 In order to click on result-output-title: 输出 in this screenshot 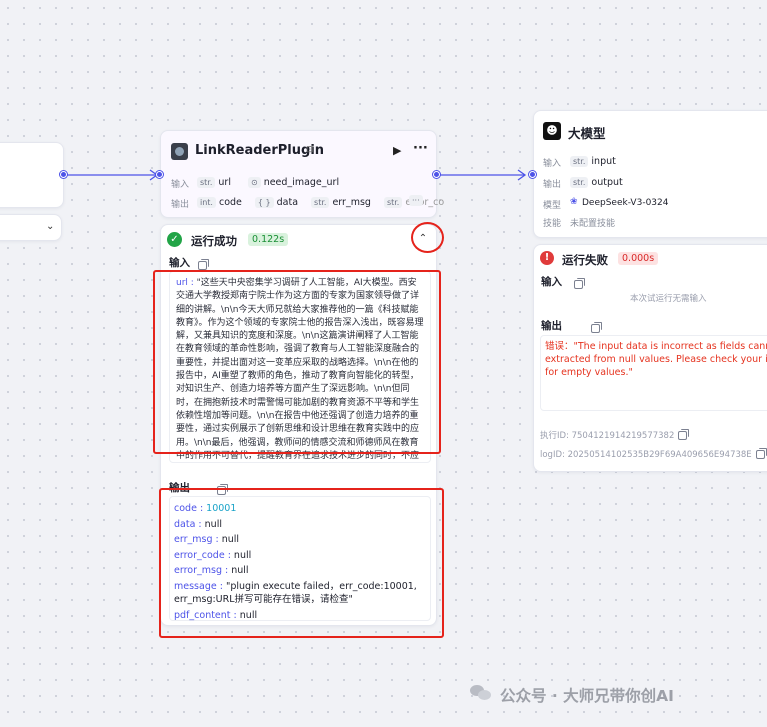, I will do `click(551, 326)`.